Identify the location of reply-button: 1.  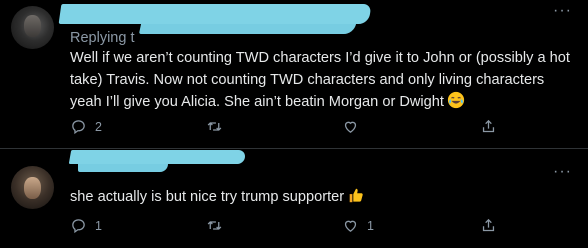
(86, 225).